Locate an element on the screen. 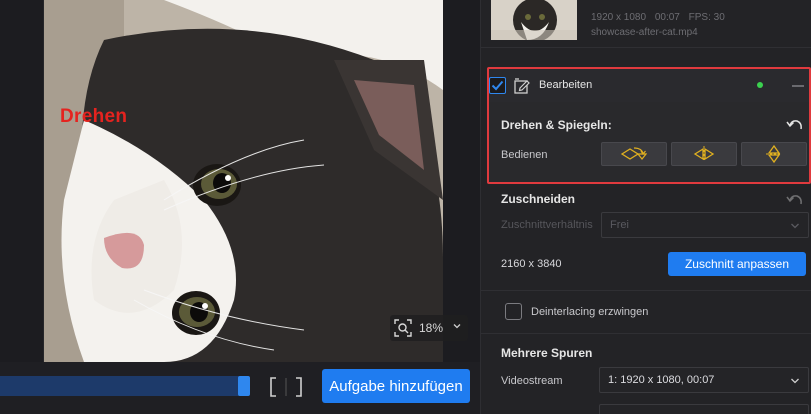 Image resolution: width=811 pixels, height=414 pixels. add-task-button: Aufgabe hinzufügen is located at coordinates (396, 386).